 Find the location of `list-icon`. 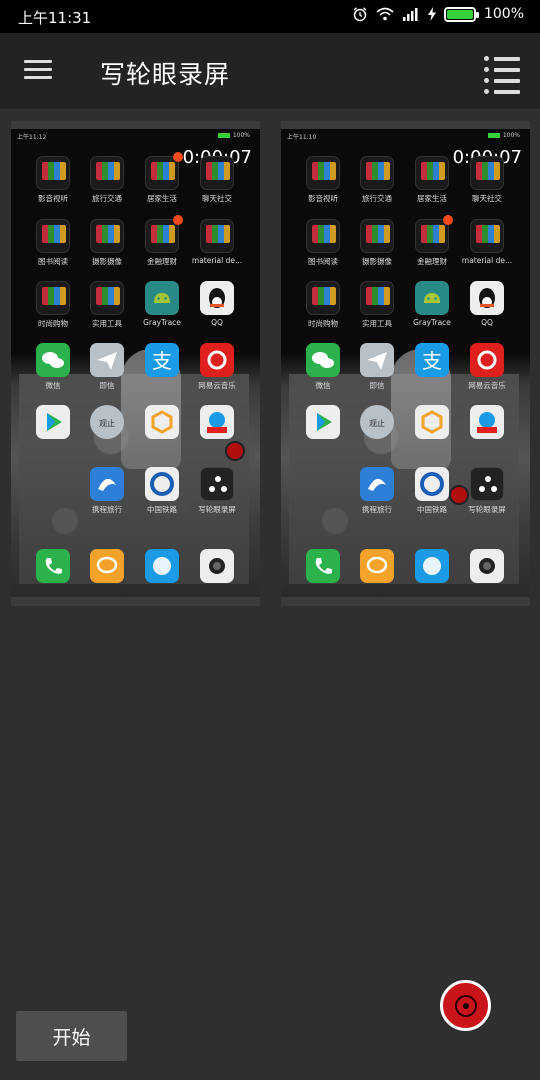

list-icon is located at coordinates (502, 75).